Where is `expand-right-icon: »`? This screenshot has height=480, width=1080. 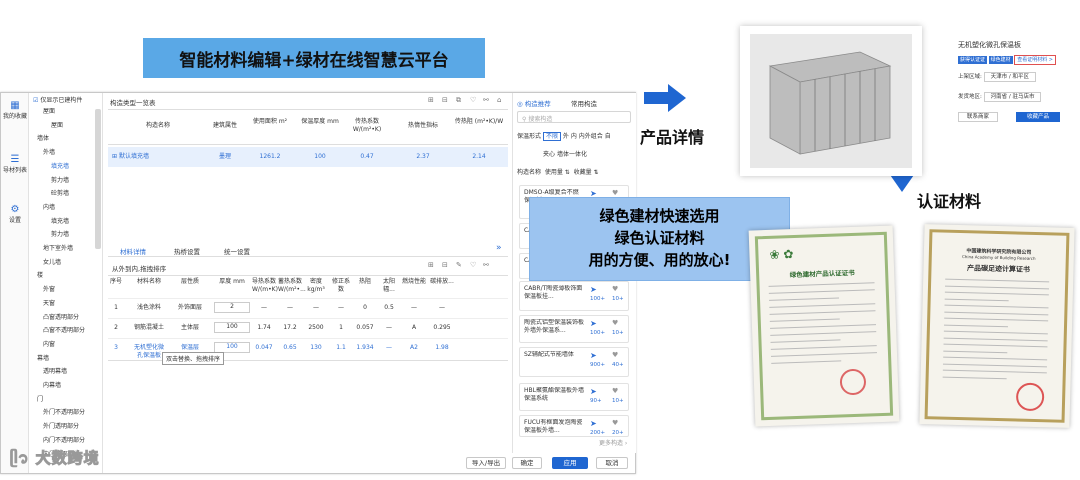
expand-right-icon: » is located at coordinates (499, 248).